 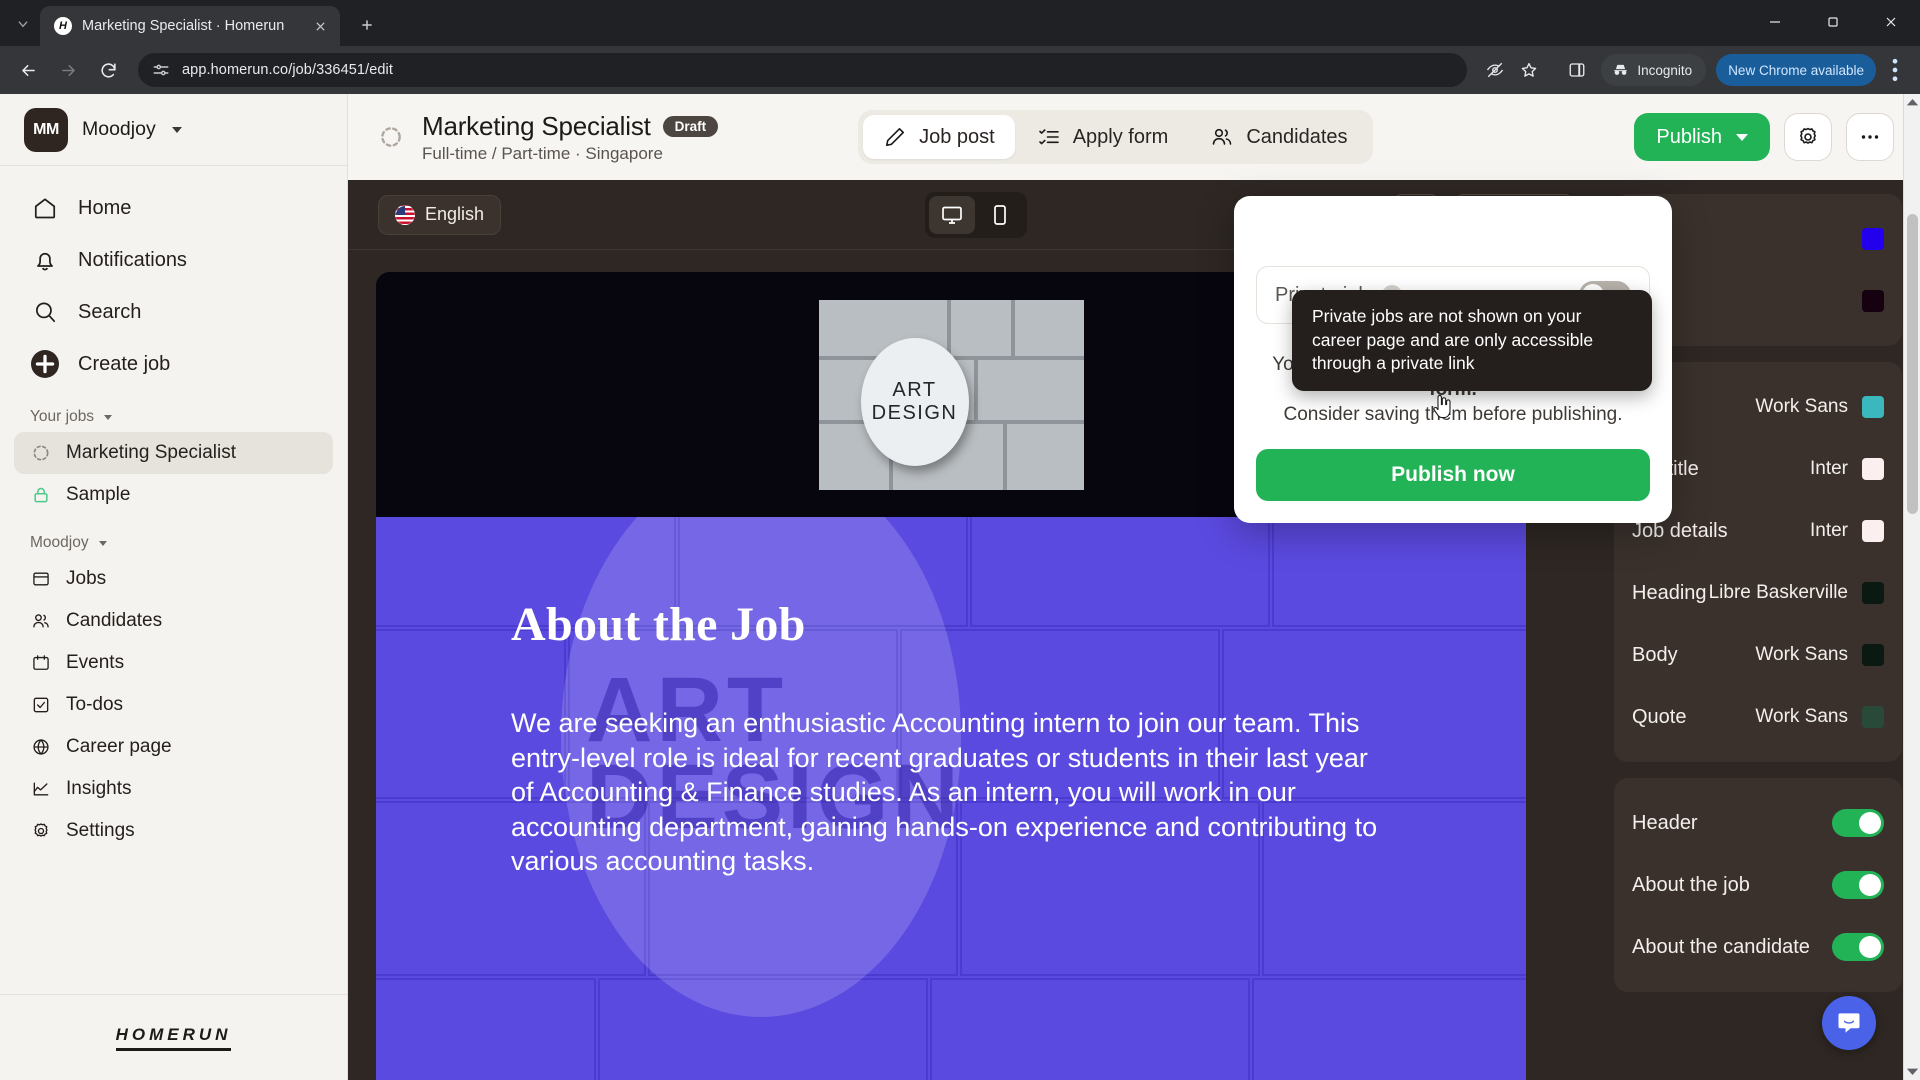 What do you see at coordinates (1891, 22) in the screenshot?
I see `close-window-button` at bounding box center [1891, 22].